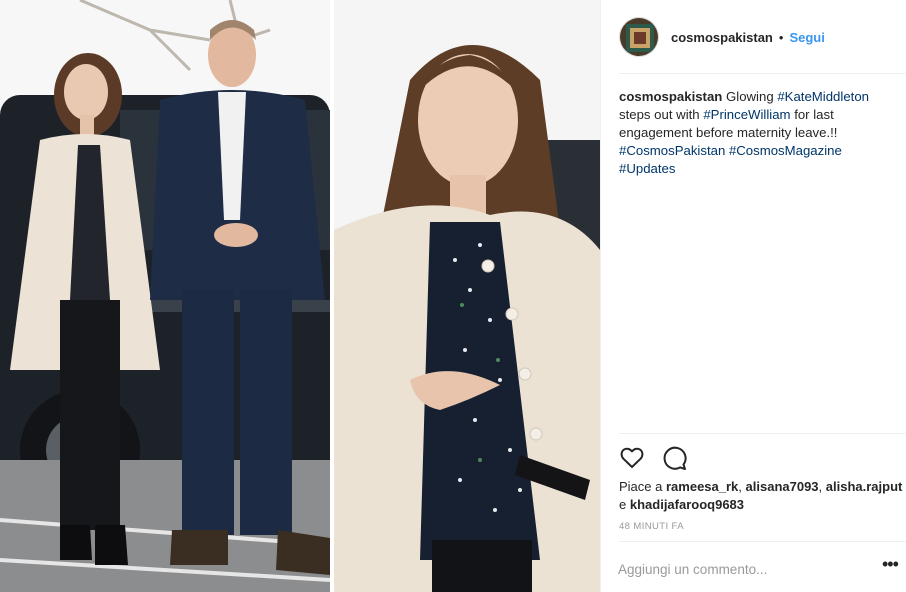 The width and height of the screenshot is (906, 592). What do you see at coordinates (651, 526) in the screenshot?
I see `post-timestamp: 48 MINUTI FA` at bounding box center [651, 526].